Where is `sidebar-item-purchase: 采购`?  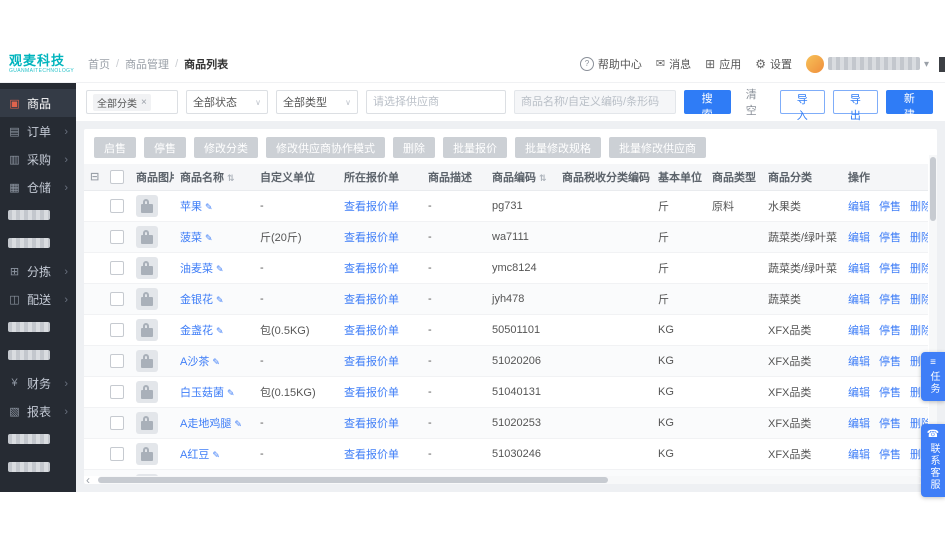
sidebar-item-purchase: 采购 is located at coordinates (38, 159).